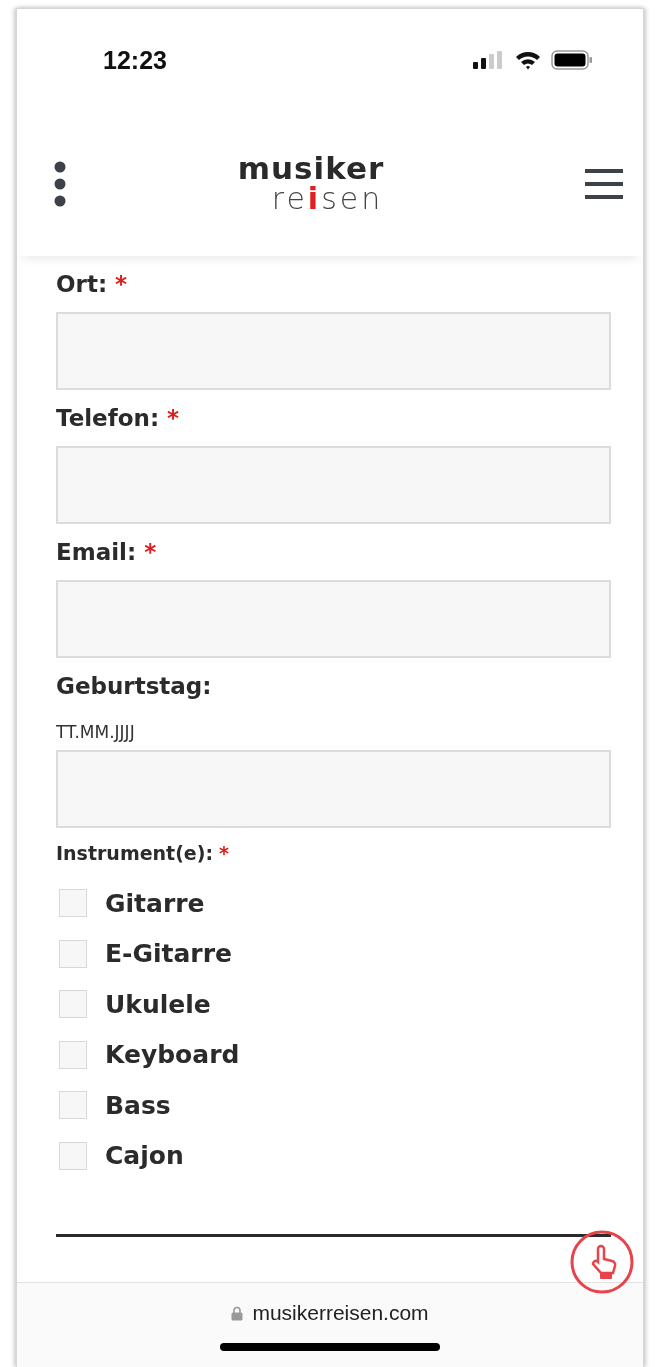  What do you see at coordinates (138, 1105) in the screenshot?
I see `checkbox-label: Bass` at bounding box center [138, 1105].